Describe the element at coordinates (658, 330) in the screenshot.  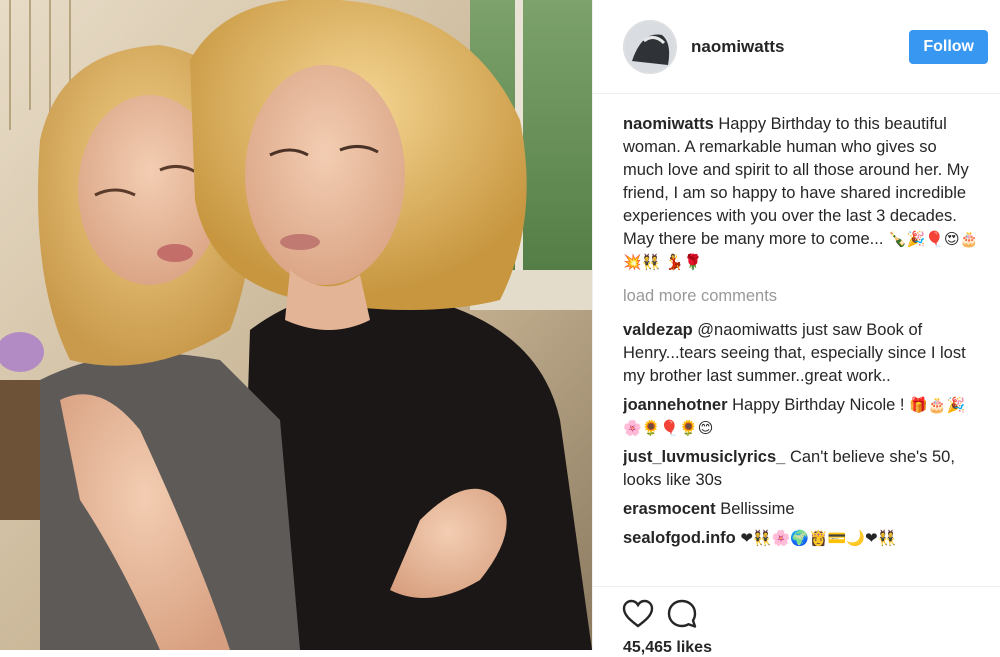
I see `comment-username: valdezap` at that location.